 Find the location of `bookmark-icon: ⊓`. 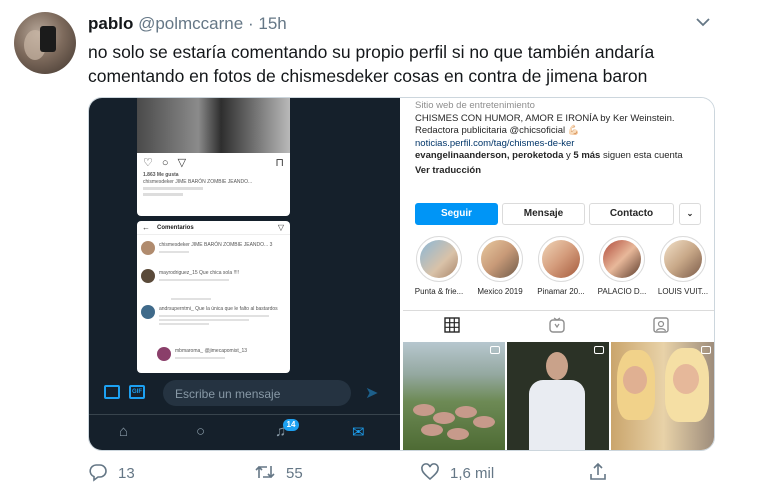

bookmark-icon: ⊓ is located at coordinates (279, 163).